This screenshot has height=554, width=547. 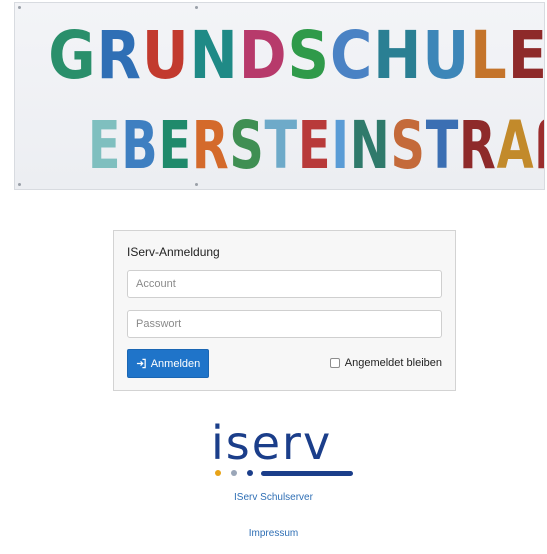 I want to click on banner-line-2: EBERSTEINSTRAßE, so click(x=315, y=145).